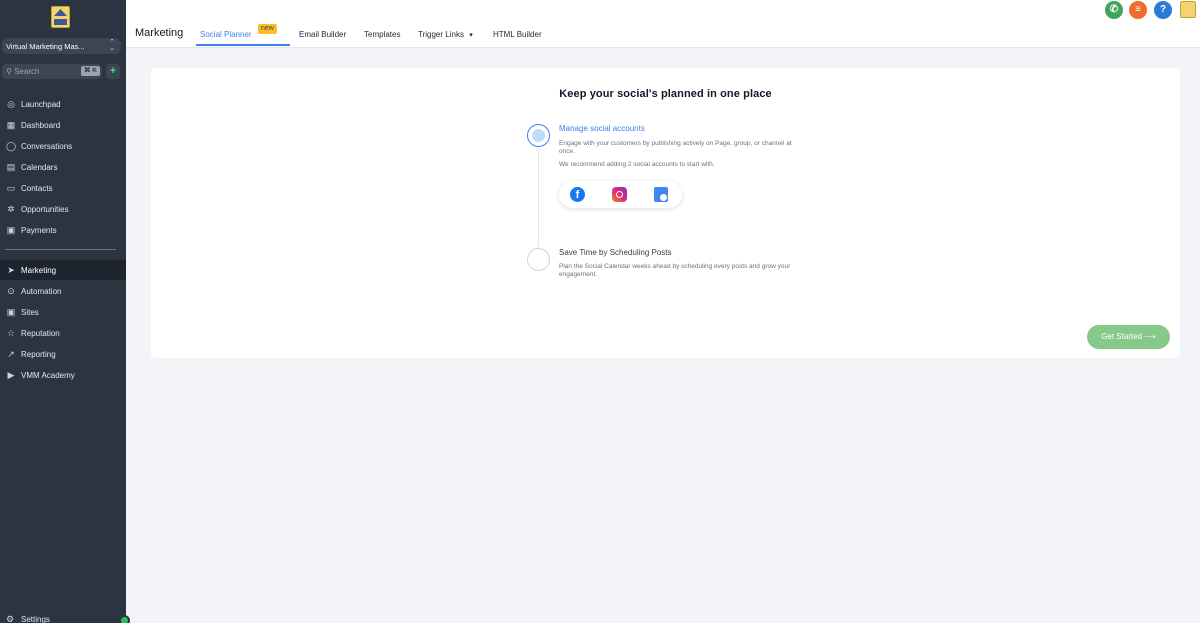 The width and height of the screenshot is (1200, 623). Describe the element at coordinates (30, 312) in the screenshot. I see `sidebar-item-label: Sites` at that location.